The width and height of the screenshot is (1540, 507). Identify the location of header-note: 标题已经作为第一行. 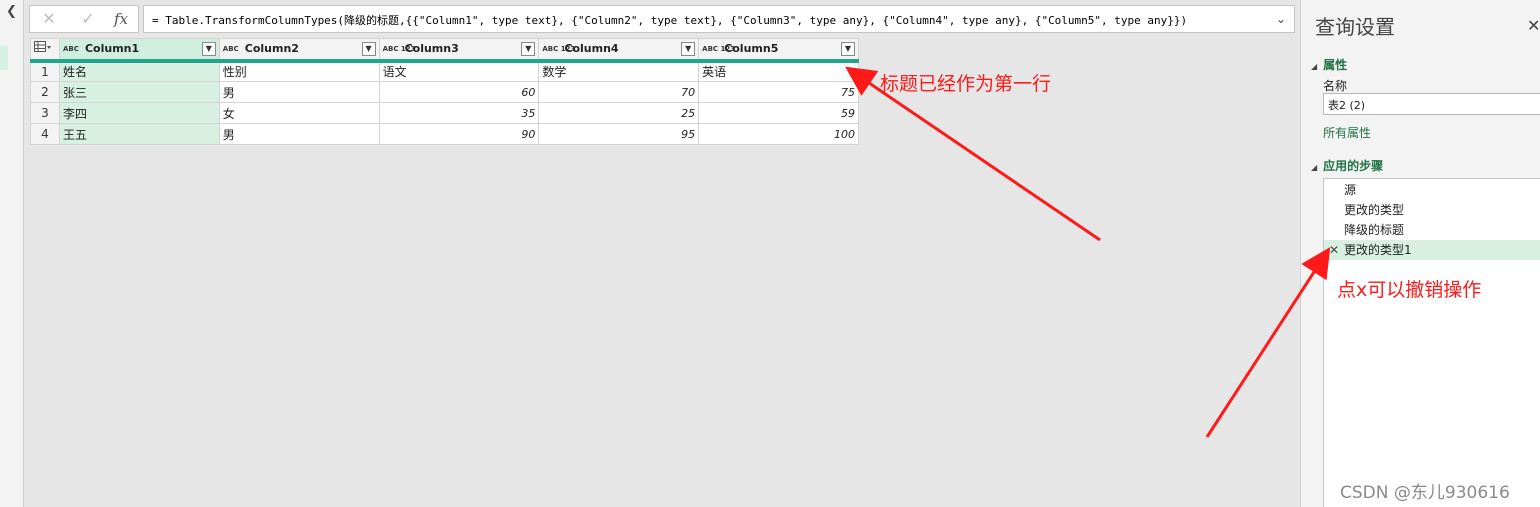
(966, 84).